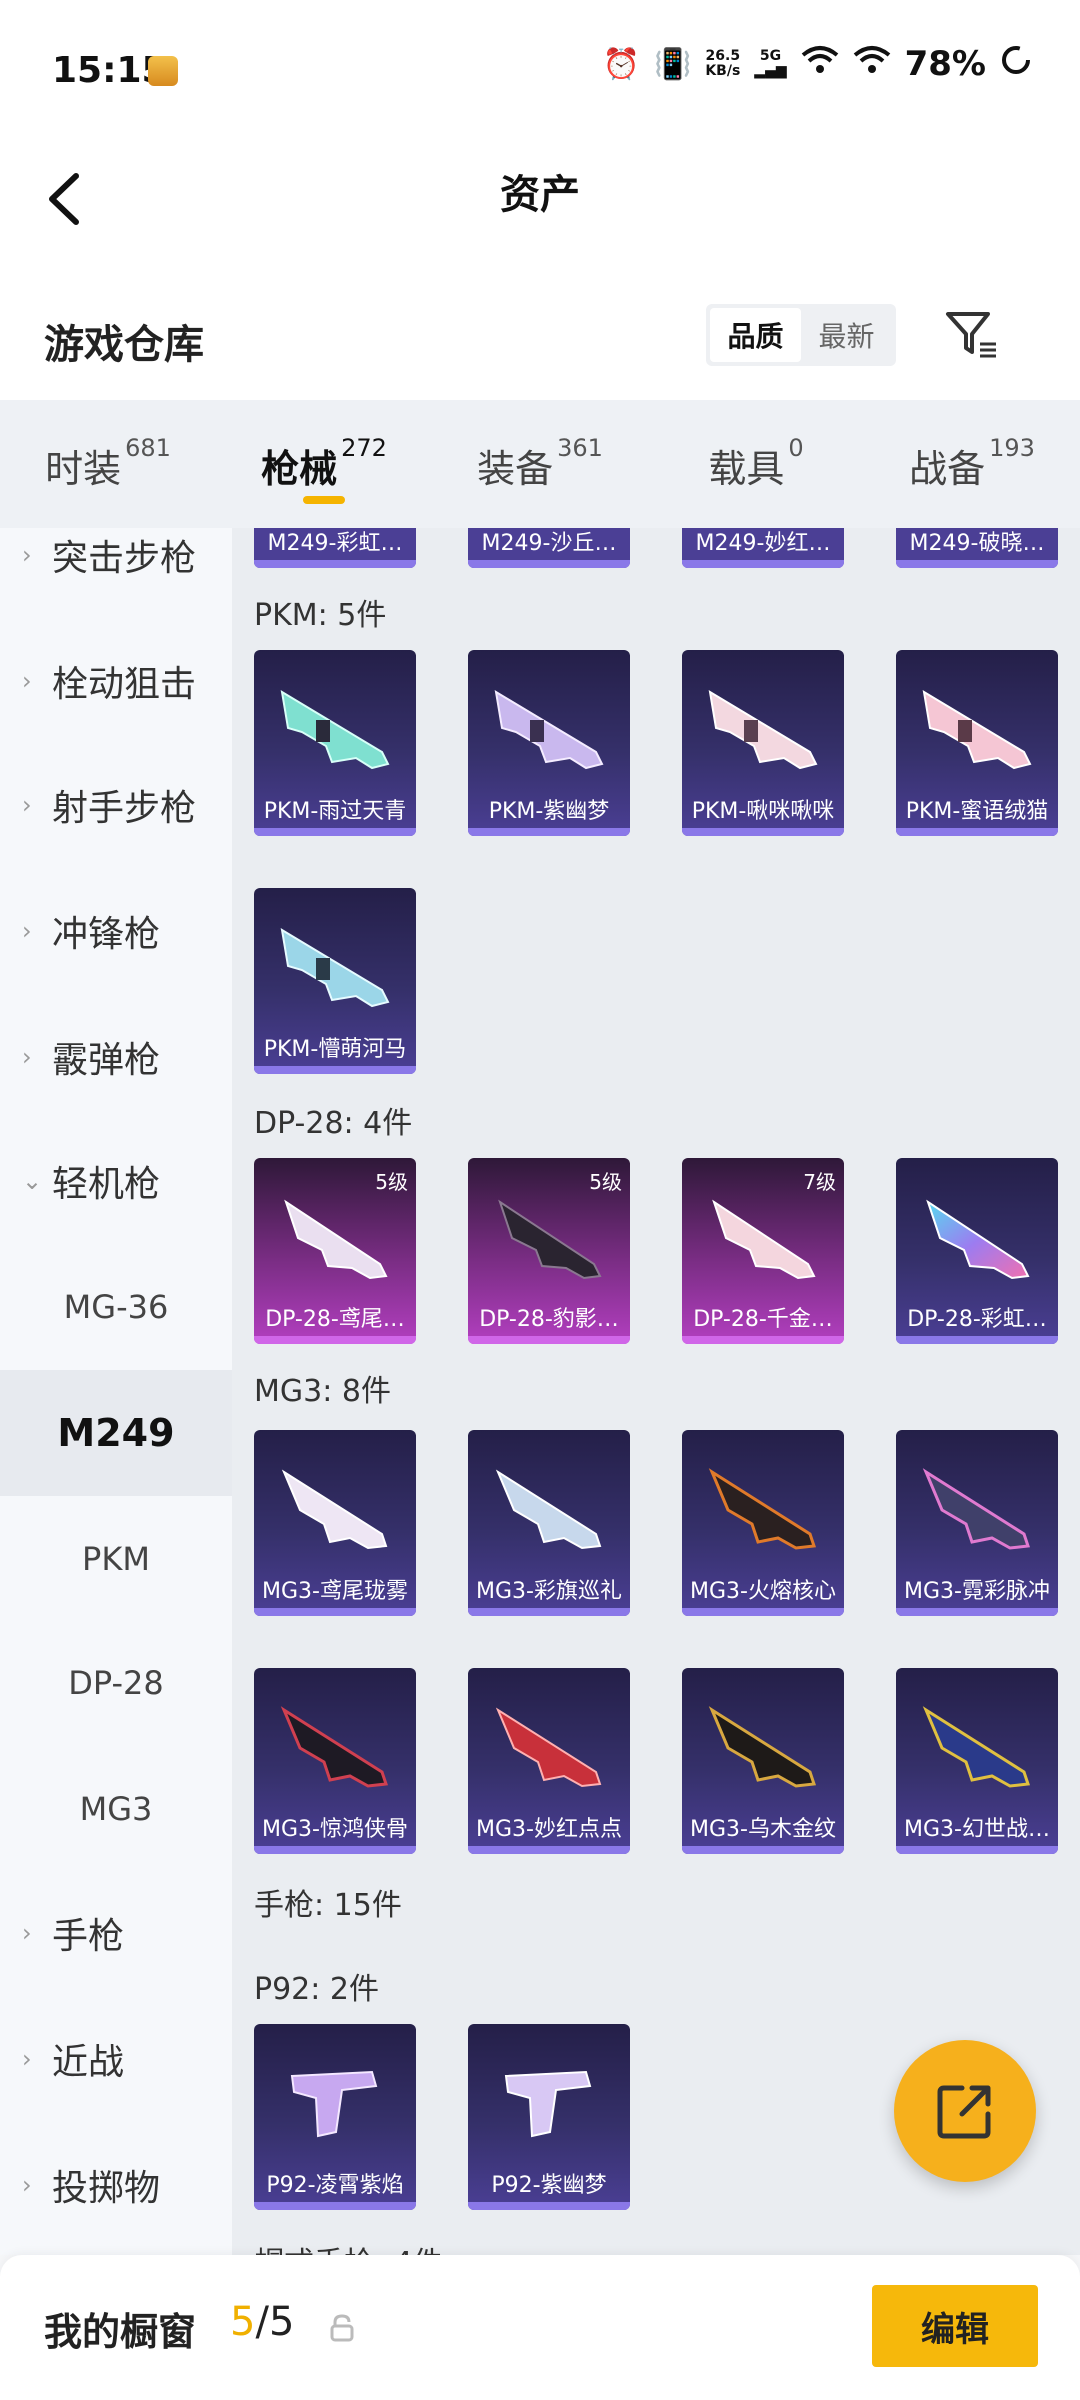 The height and width of the screenshot is (2400, 1080). What do you see at coordinates (763, 1761) in the screenshot?
I see `weapon-card: MG3-乌木金纹` at bounding box center [763, 1761].